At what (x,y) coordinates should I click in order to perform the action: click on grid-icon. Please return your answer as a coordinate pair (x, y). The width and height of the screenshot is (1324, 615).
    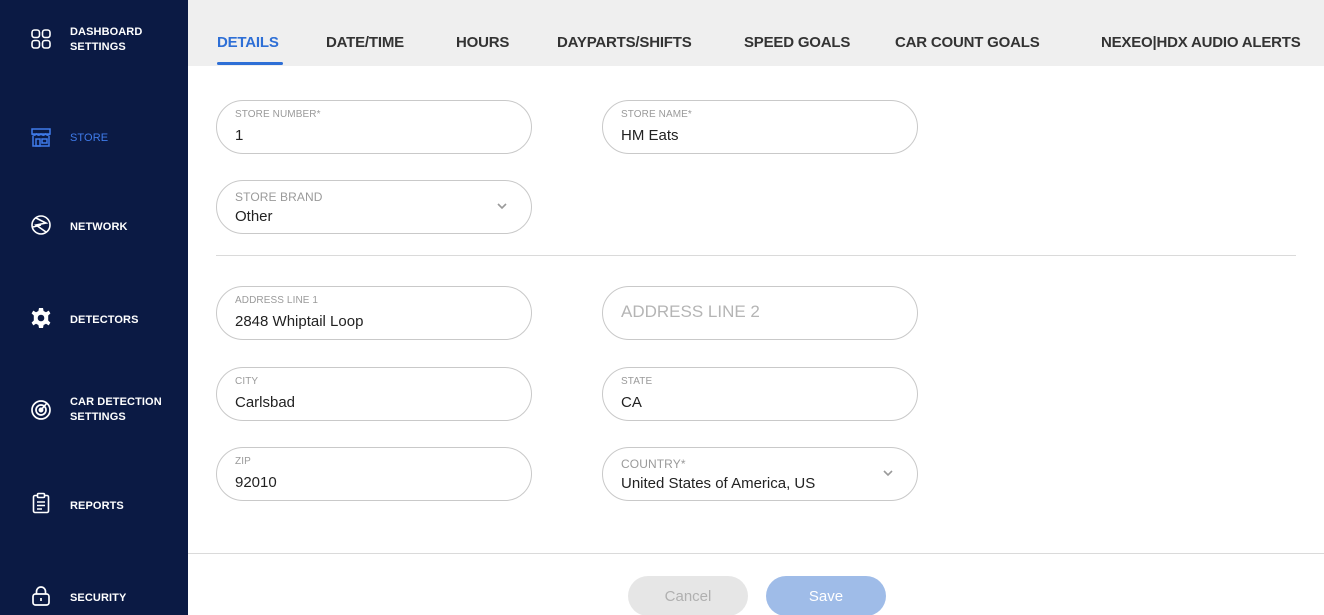
    Looking at the image, I should click on (41, 39).